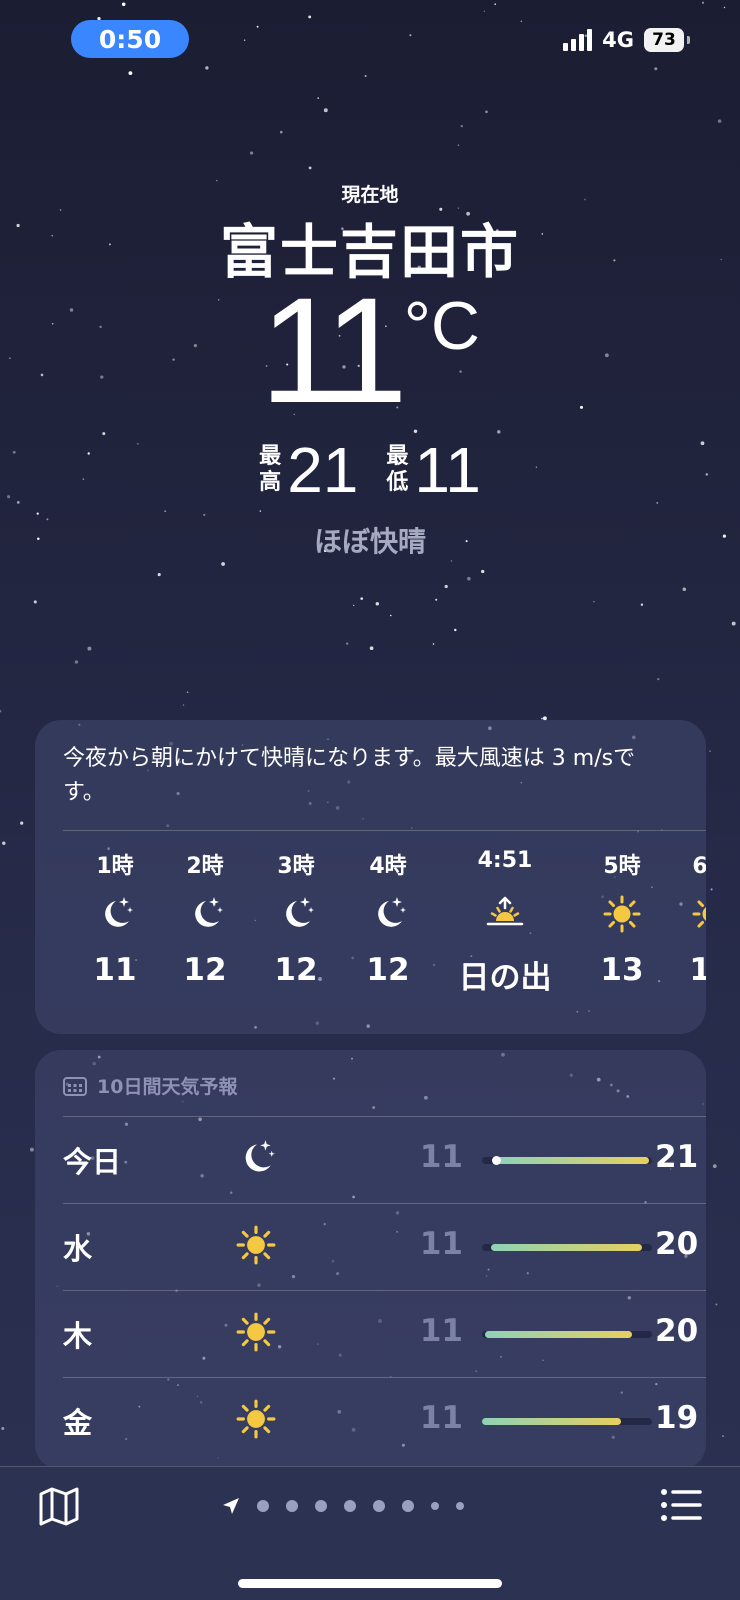  Describe the element at coordinates (618, 40) in the screenshot. I see `network-type: 4G` at that location.